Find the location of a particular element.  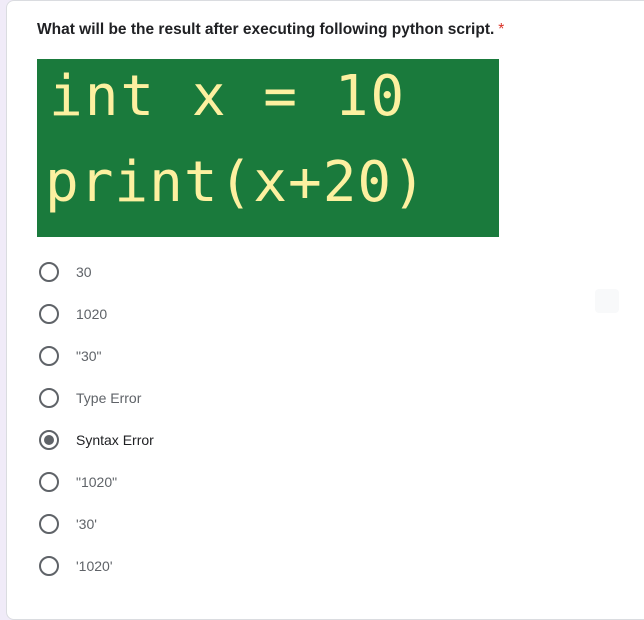

option-single-quote-1020: '1020' is located at coordinates (319, 566).